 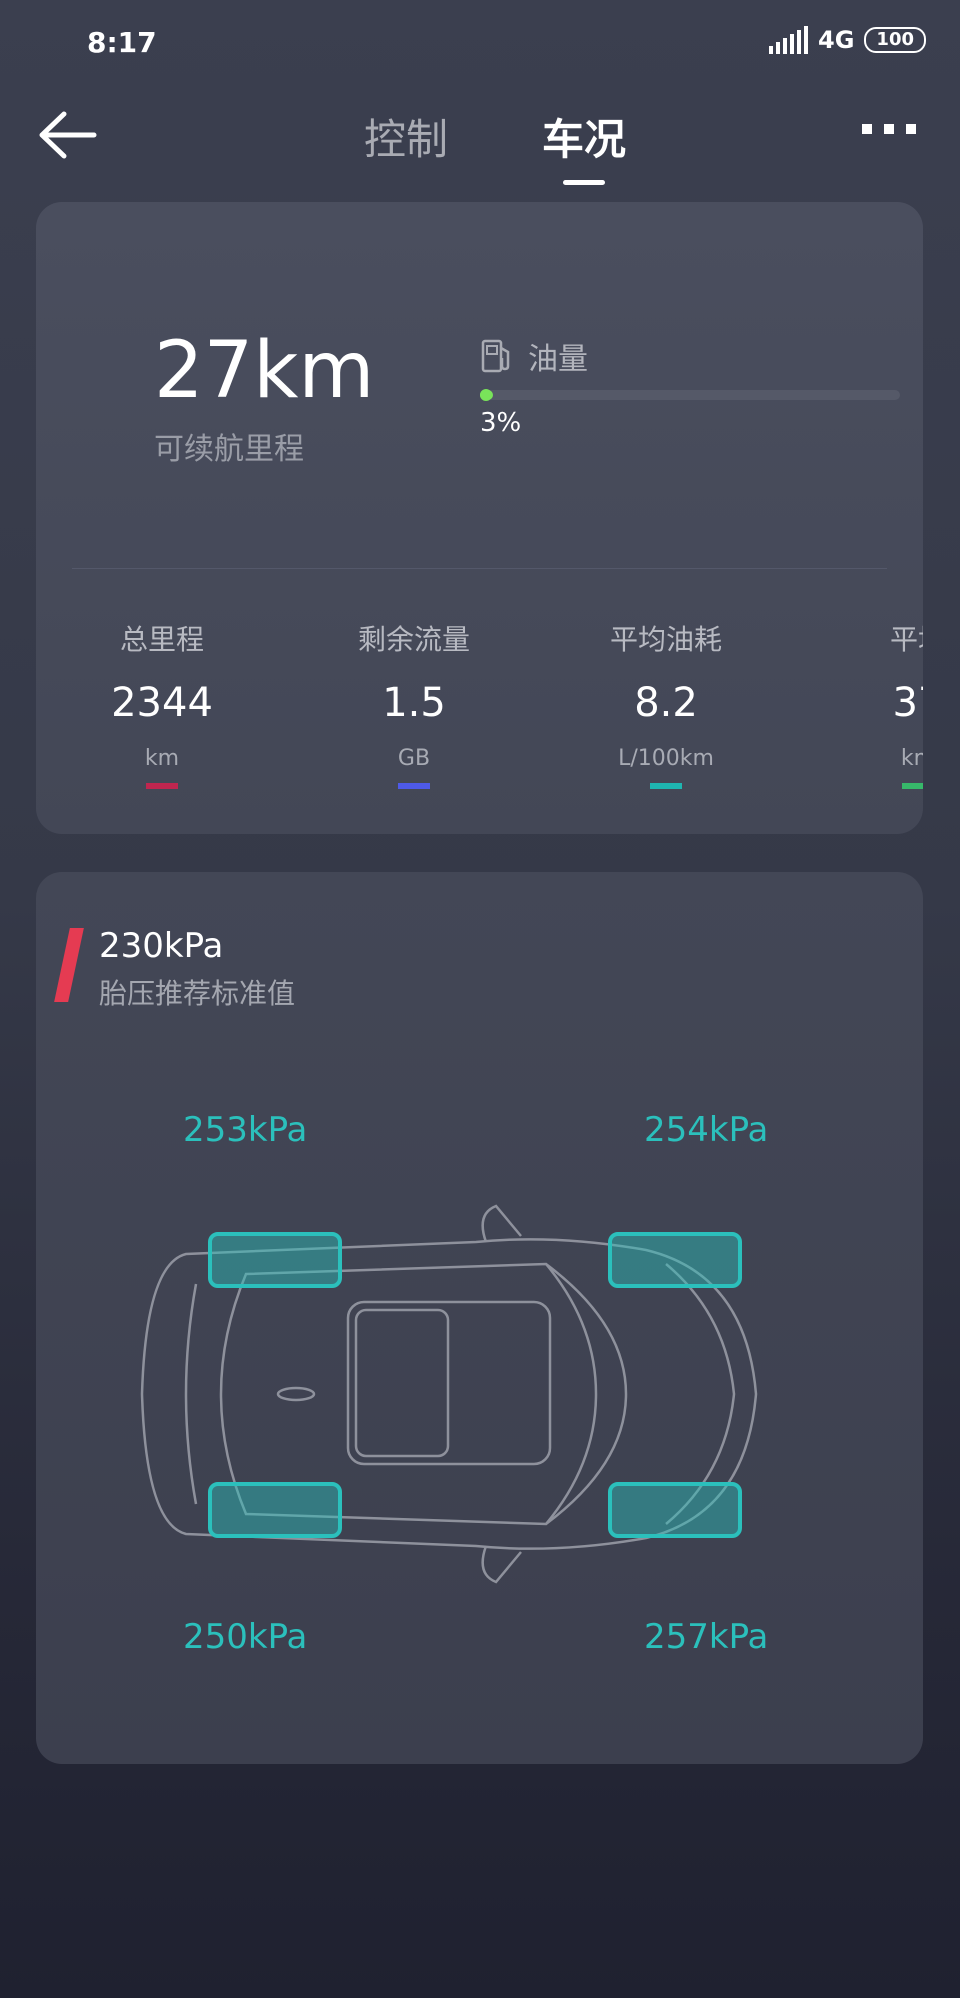 I want to click on tab-bar: 控制 车况, so click(x=480, y=145).